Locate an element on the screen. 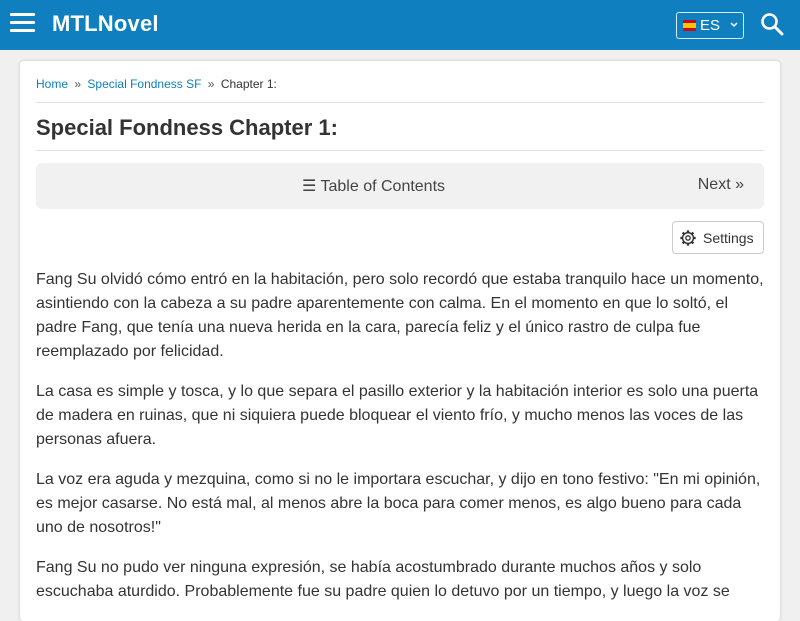 This screenshot has height=621, width=800. site-logo: MTLNovel is located at coordinates (105, 24).